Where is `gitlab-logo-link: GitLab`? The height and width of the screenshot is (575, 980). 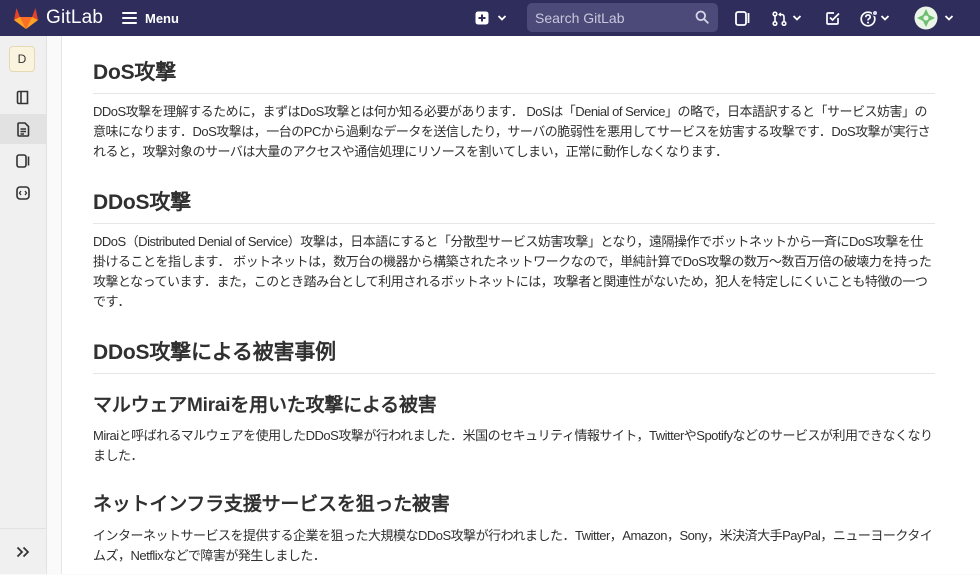
gitlab-logo-link: GitLab is located at coordinates (58, 18).